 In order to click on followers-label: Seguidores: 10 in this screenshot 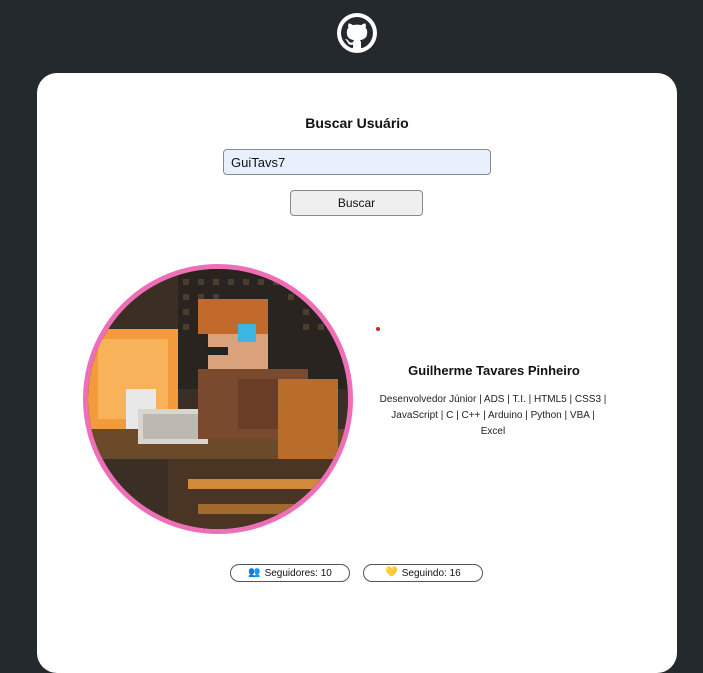, I will do `click(298, 573)`.